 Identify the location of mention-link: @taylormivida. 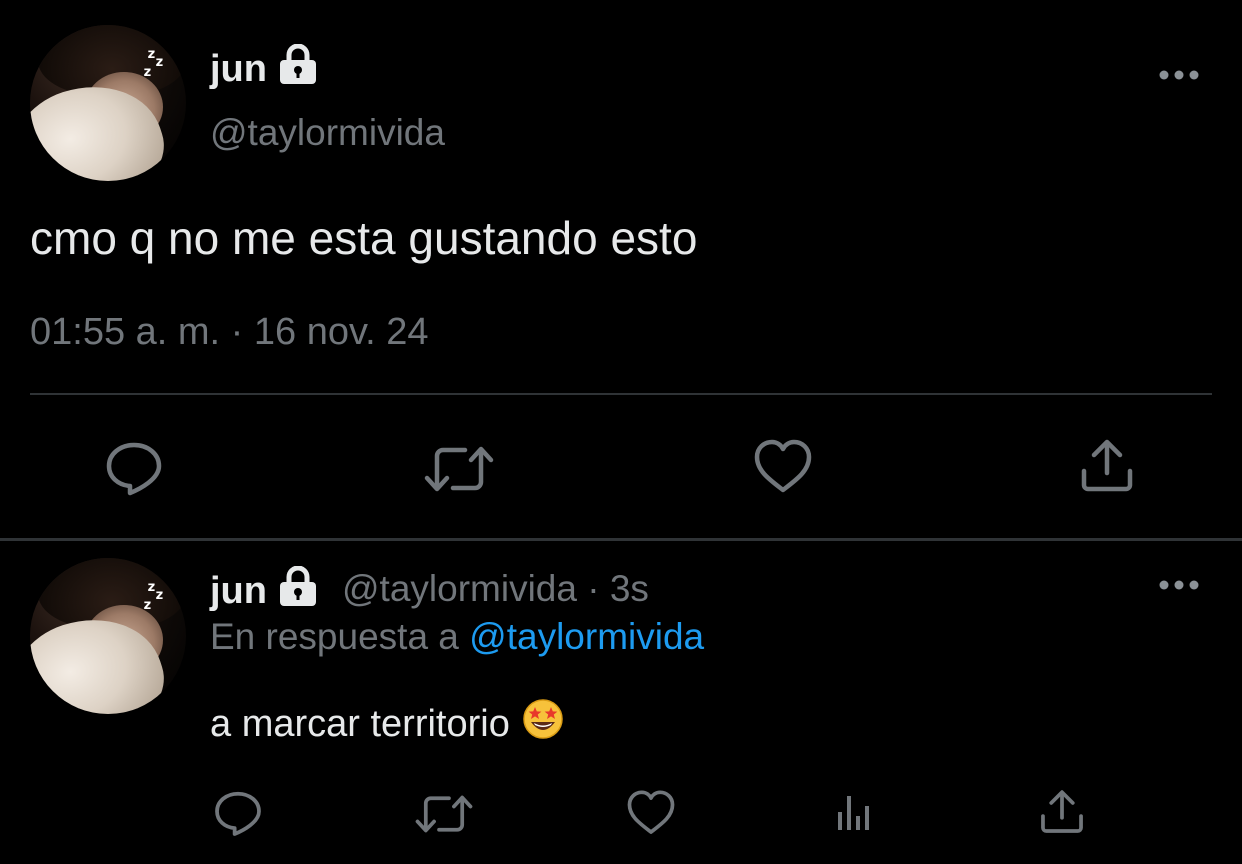
(586, 636).